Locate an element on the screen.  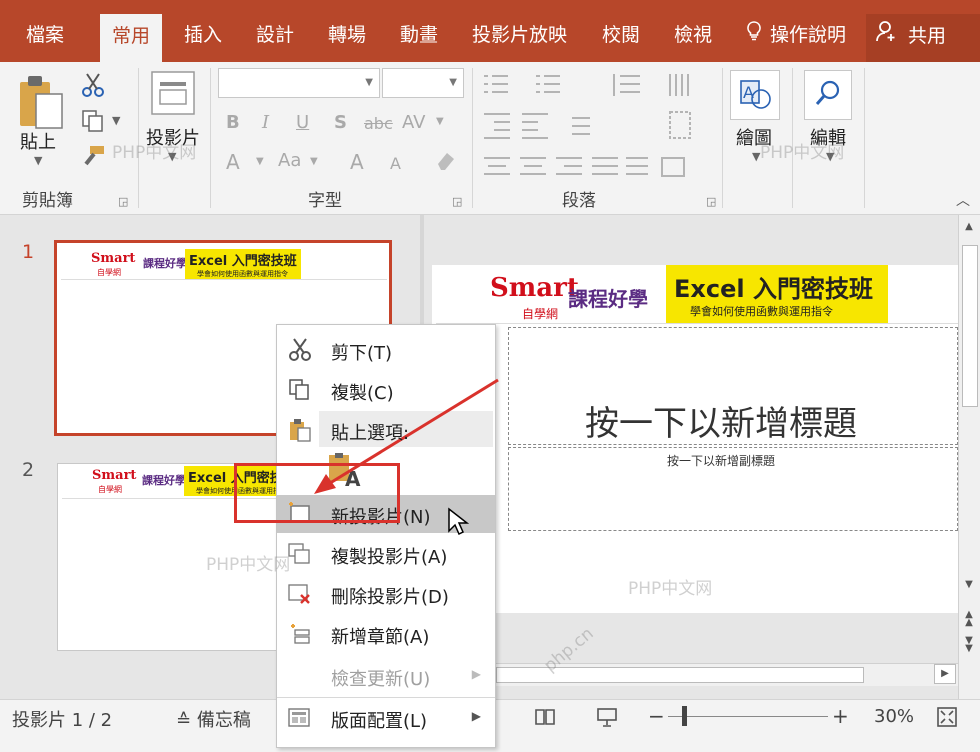
tab-view: 檢視 is located at coordinates (693, 37).